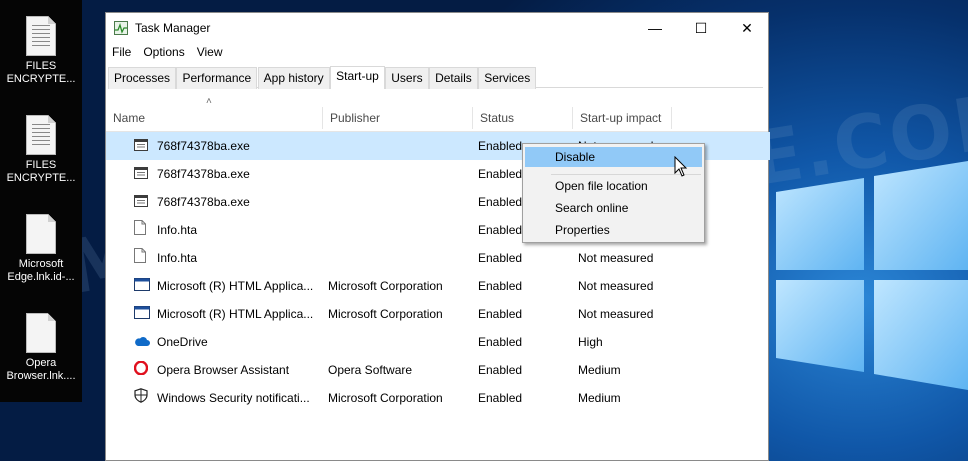  What do you see at coordinates (210, 52) in the screenshot?
I see `menu-view: View` at bounding box center [210, 52].